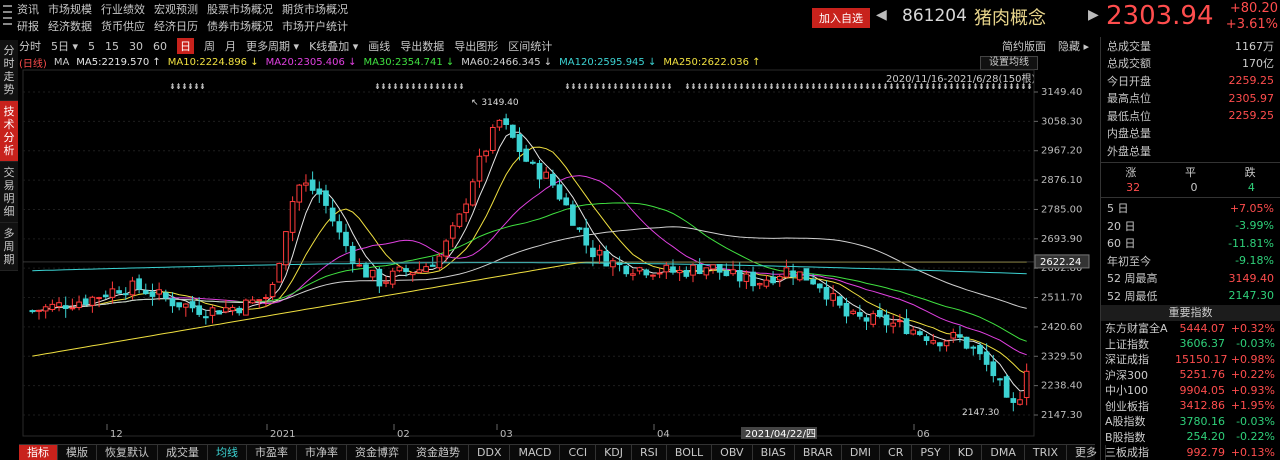 The height and width of the screenshot is (460, 1280). Describe the element at coordinates (1250, 172) in the screenshot. I see `breadth-label: 跌` at that location.